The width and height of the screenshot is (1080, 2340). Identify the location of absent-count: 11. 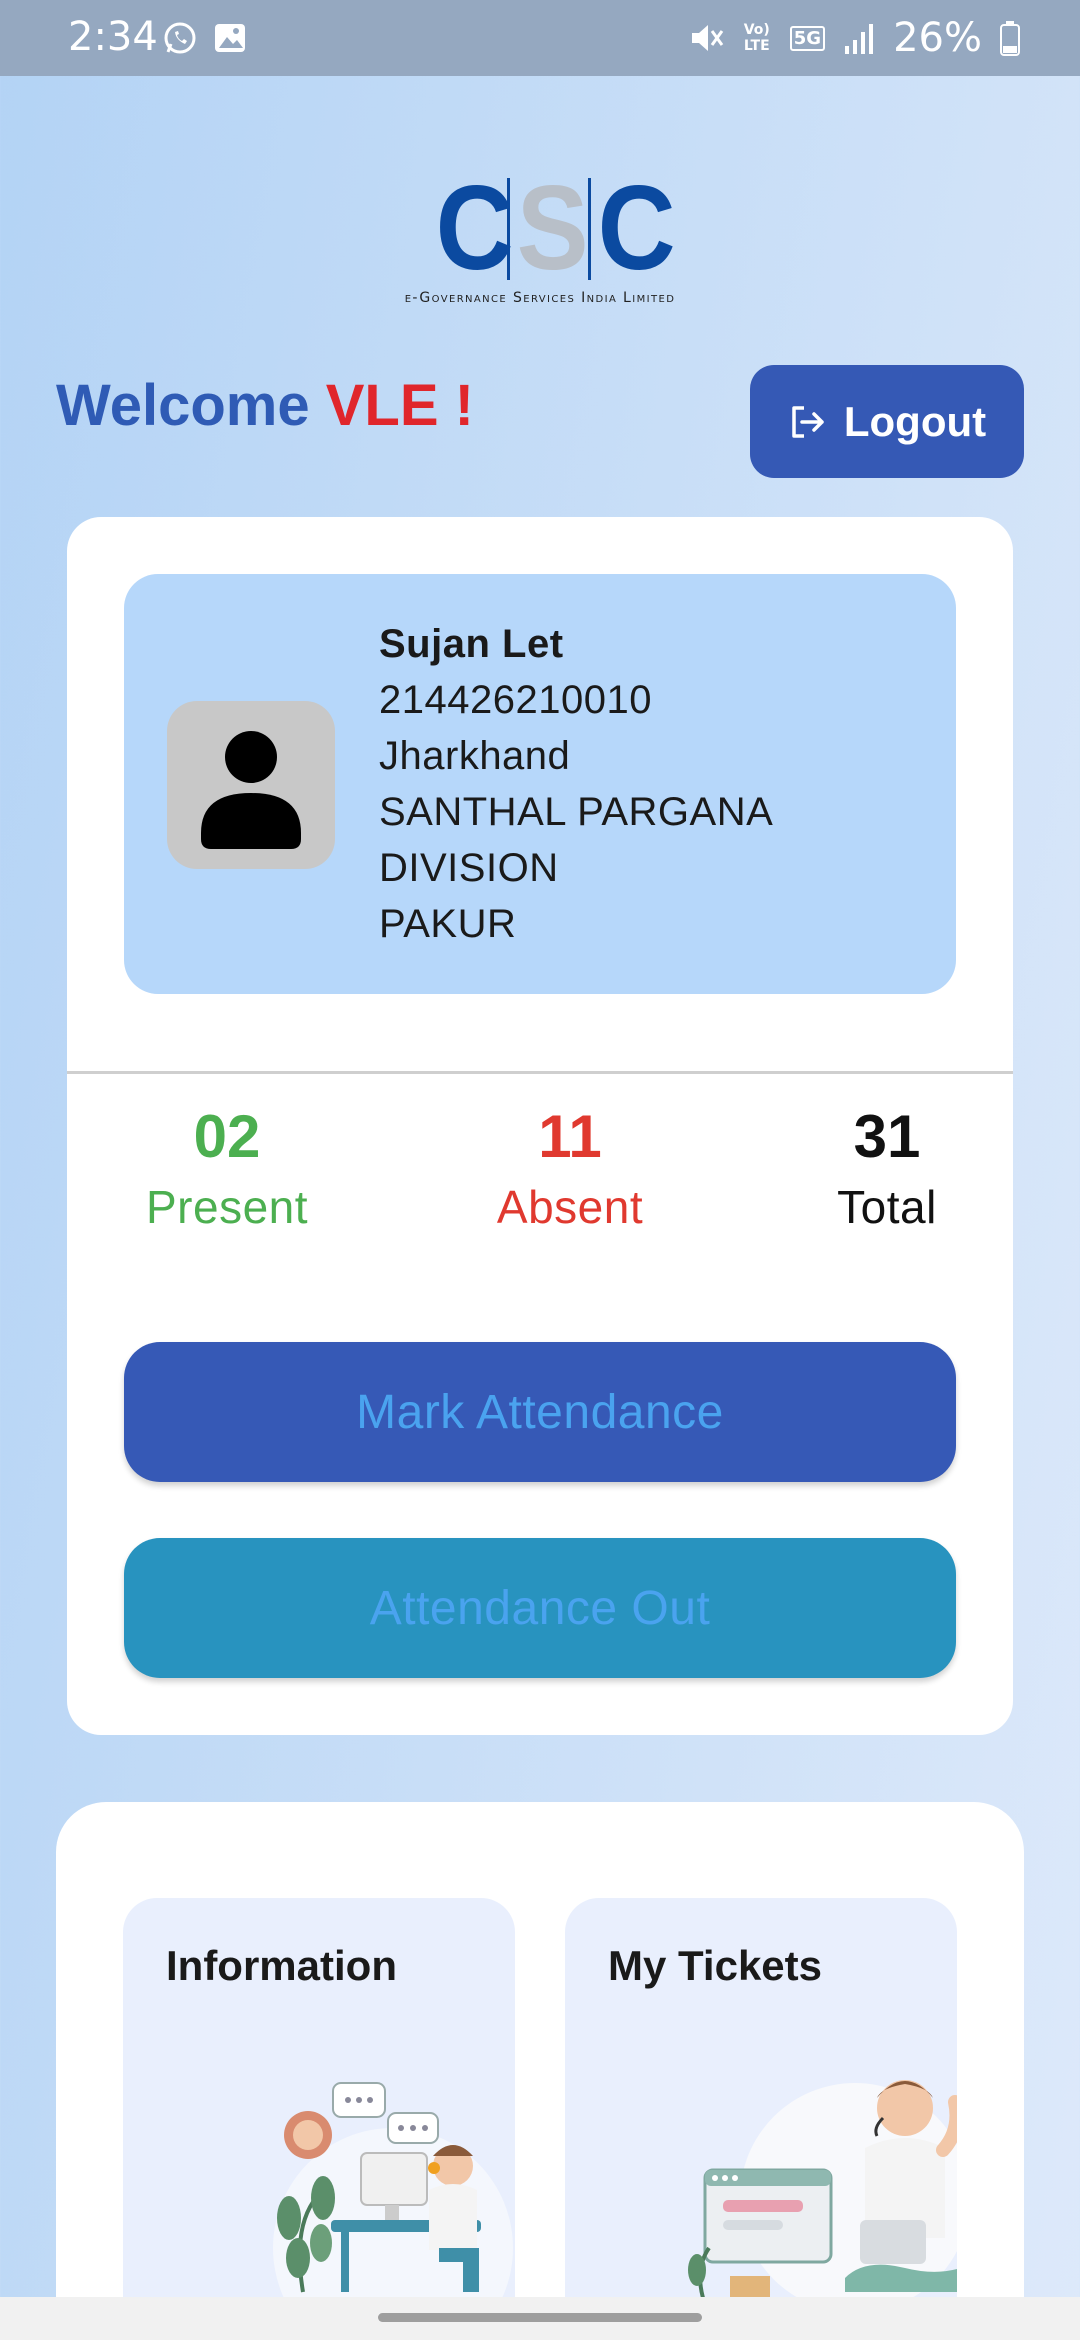
(570, 1136).